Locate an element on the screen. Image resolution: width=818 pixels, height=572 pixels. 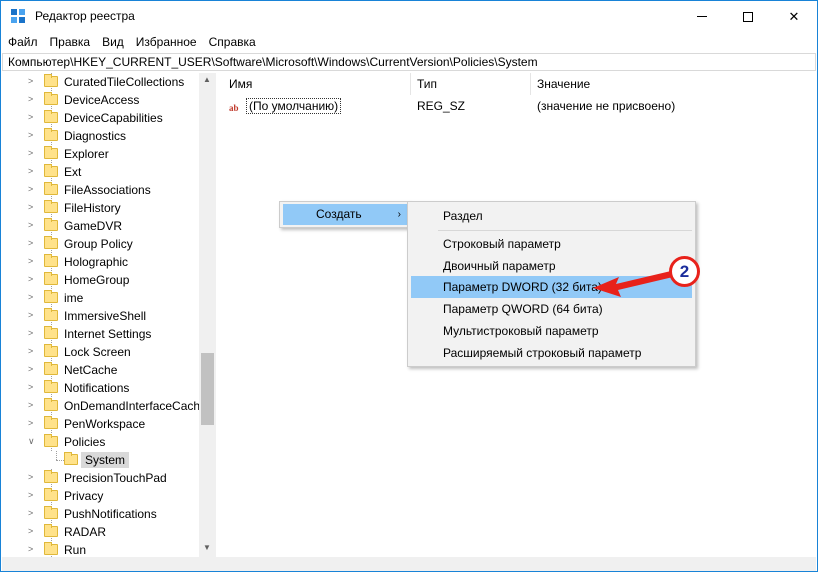
tree-item: > Group Policy is located at coordinates (101, 244).